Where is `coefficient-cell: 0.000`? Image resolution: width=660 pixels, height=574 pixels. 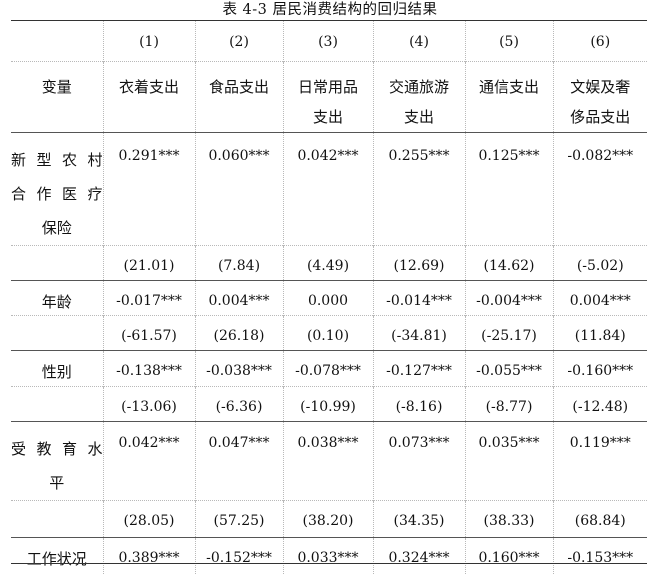
coefficient-cell: 0.000 is located at coordinates (328, 298).